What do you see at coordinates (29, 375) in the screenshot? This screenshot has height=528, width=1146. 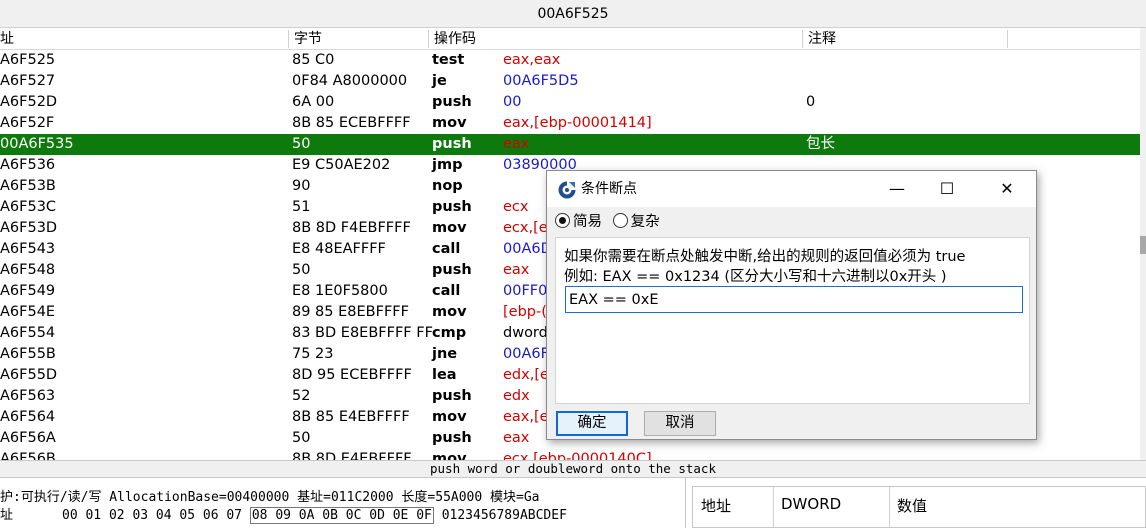 I see `row-address: A6F55D` at bounding box center [29, 375].